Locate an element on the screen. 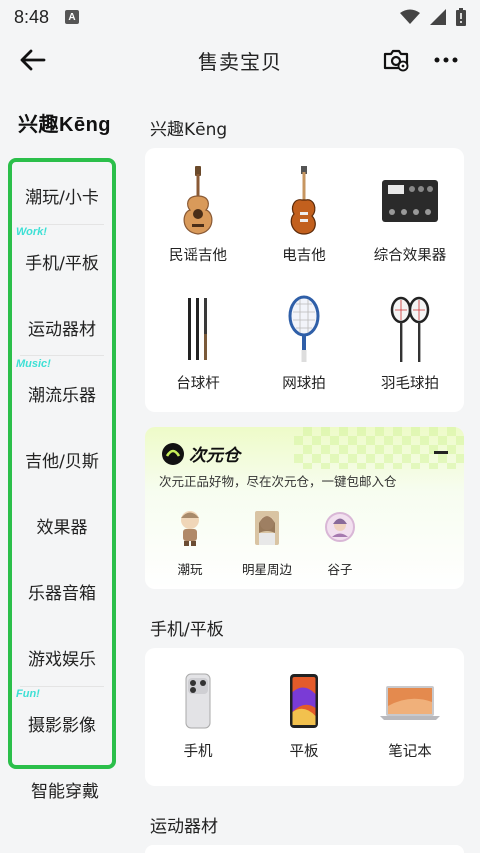 The height and width of the screenshot is (853, 480). wifi-icon is located at coordinates (410, 16).